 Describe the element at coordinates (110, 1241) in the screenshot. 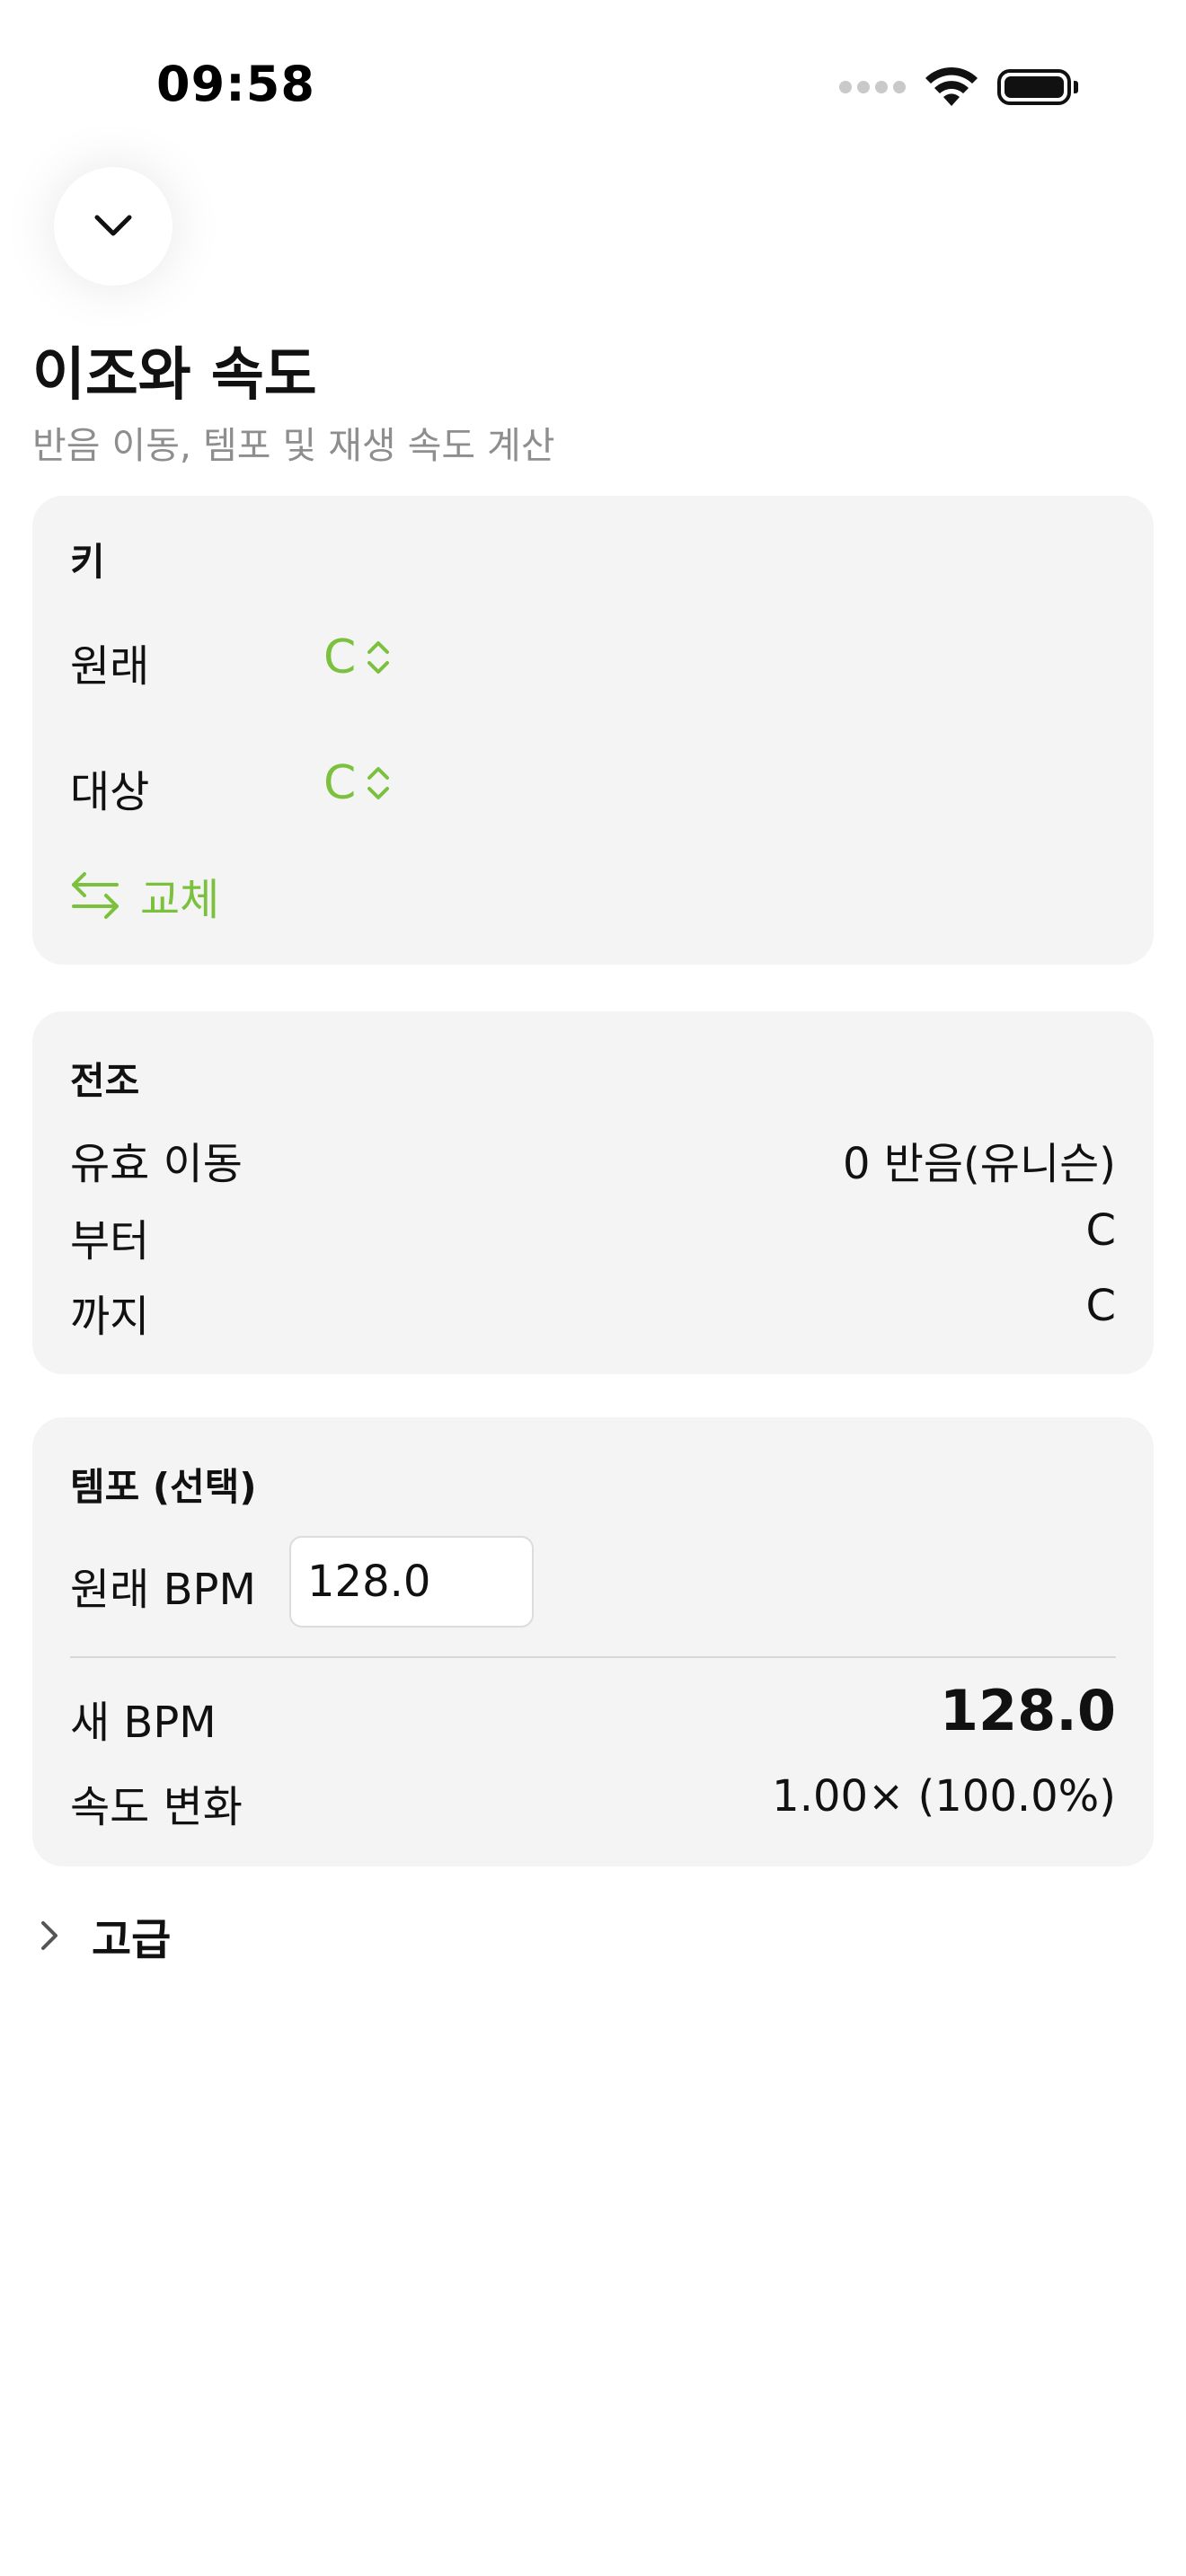

I see `from-key-label: 부터` at that location.